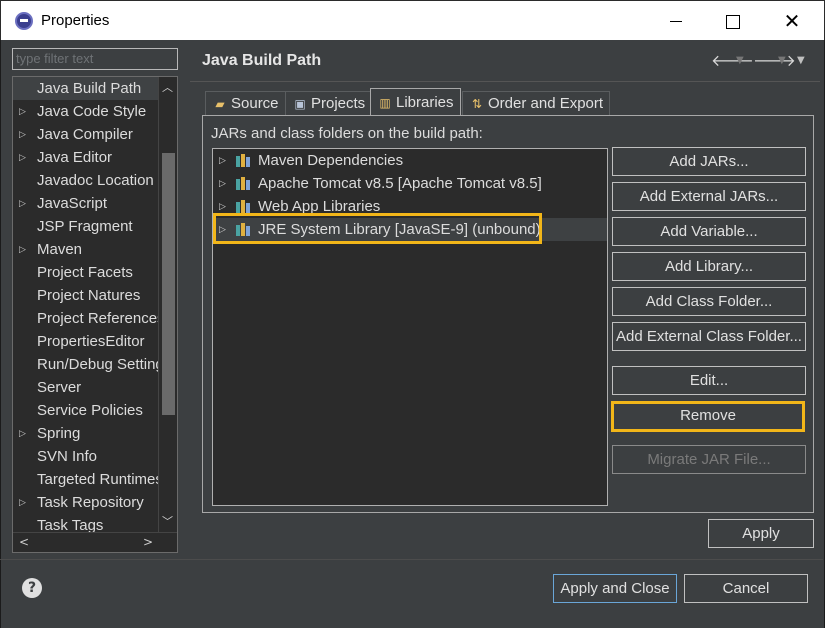 This screenshot has height=628, width=825. What do you see at coordinates (75, 20) in the screenshot?
I see `window-title: Properties` at bounding box center [75, 20].